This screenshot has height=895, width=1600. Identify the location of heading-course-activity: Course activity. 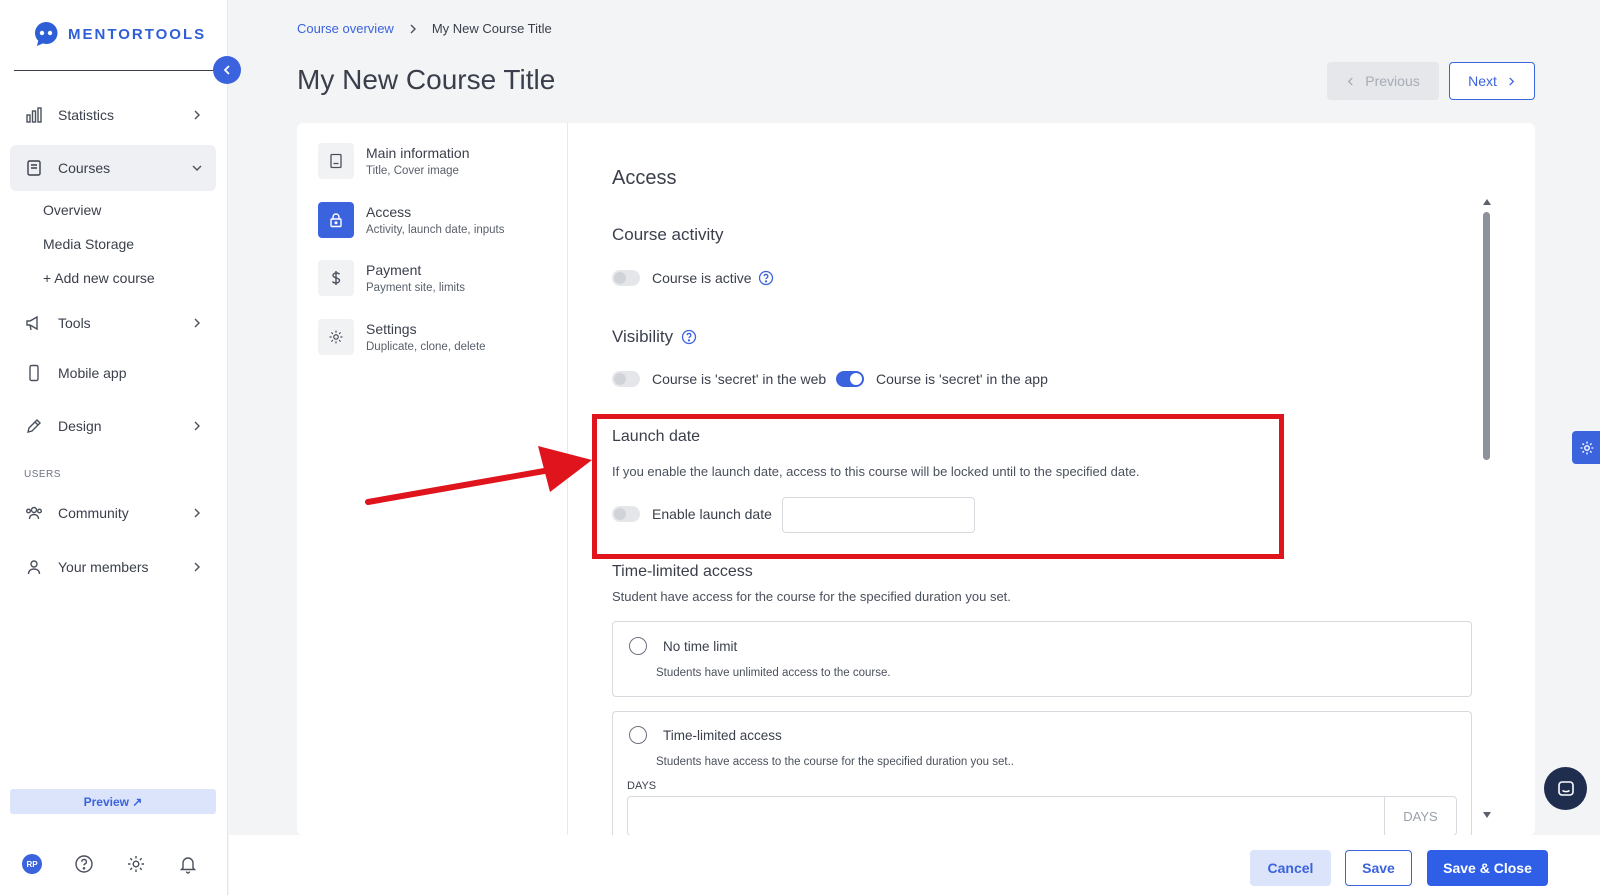
(668, 234).